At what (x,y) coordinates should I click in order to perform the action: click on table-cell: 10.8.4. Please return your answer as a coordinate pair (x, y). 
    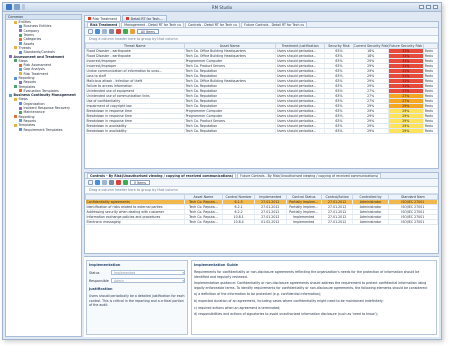
    Looking at the image, I should click on (238, 222).